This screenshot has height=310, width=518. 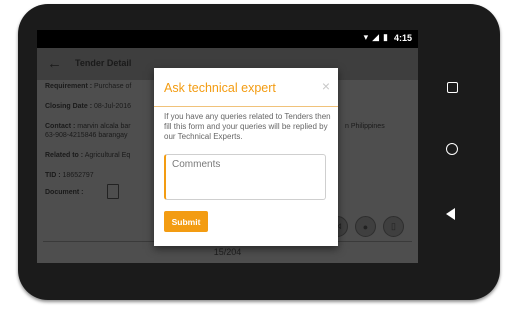 I want to click on recents-icon, so click(x=452, y=87).